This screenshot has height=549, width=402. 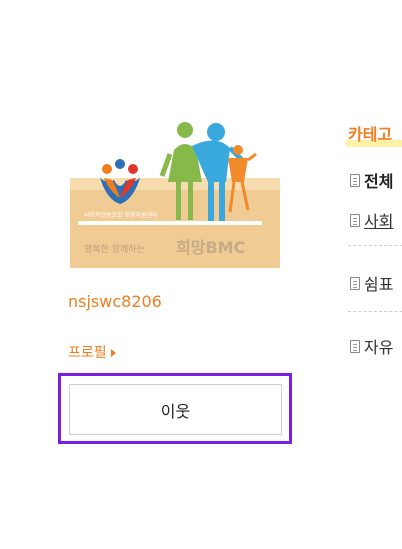 I want to click on category-title: 카테고, so click(x=373, y=134).